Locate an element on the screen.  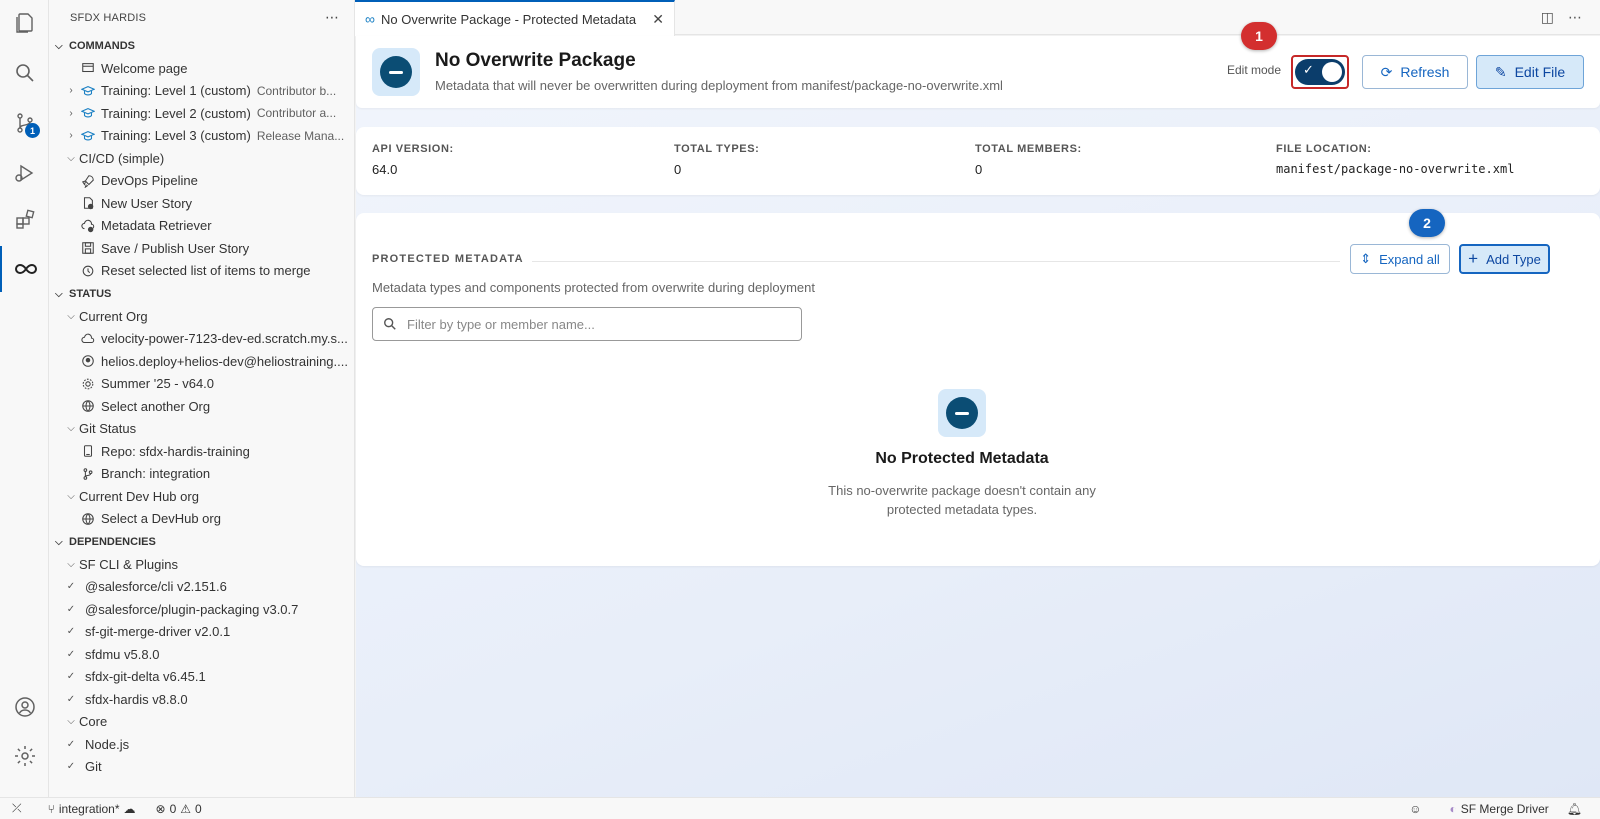
empty-state-icon is located at coordinates (962, 413).